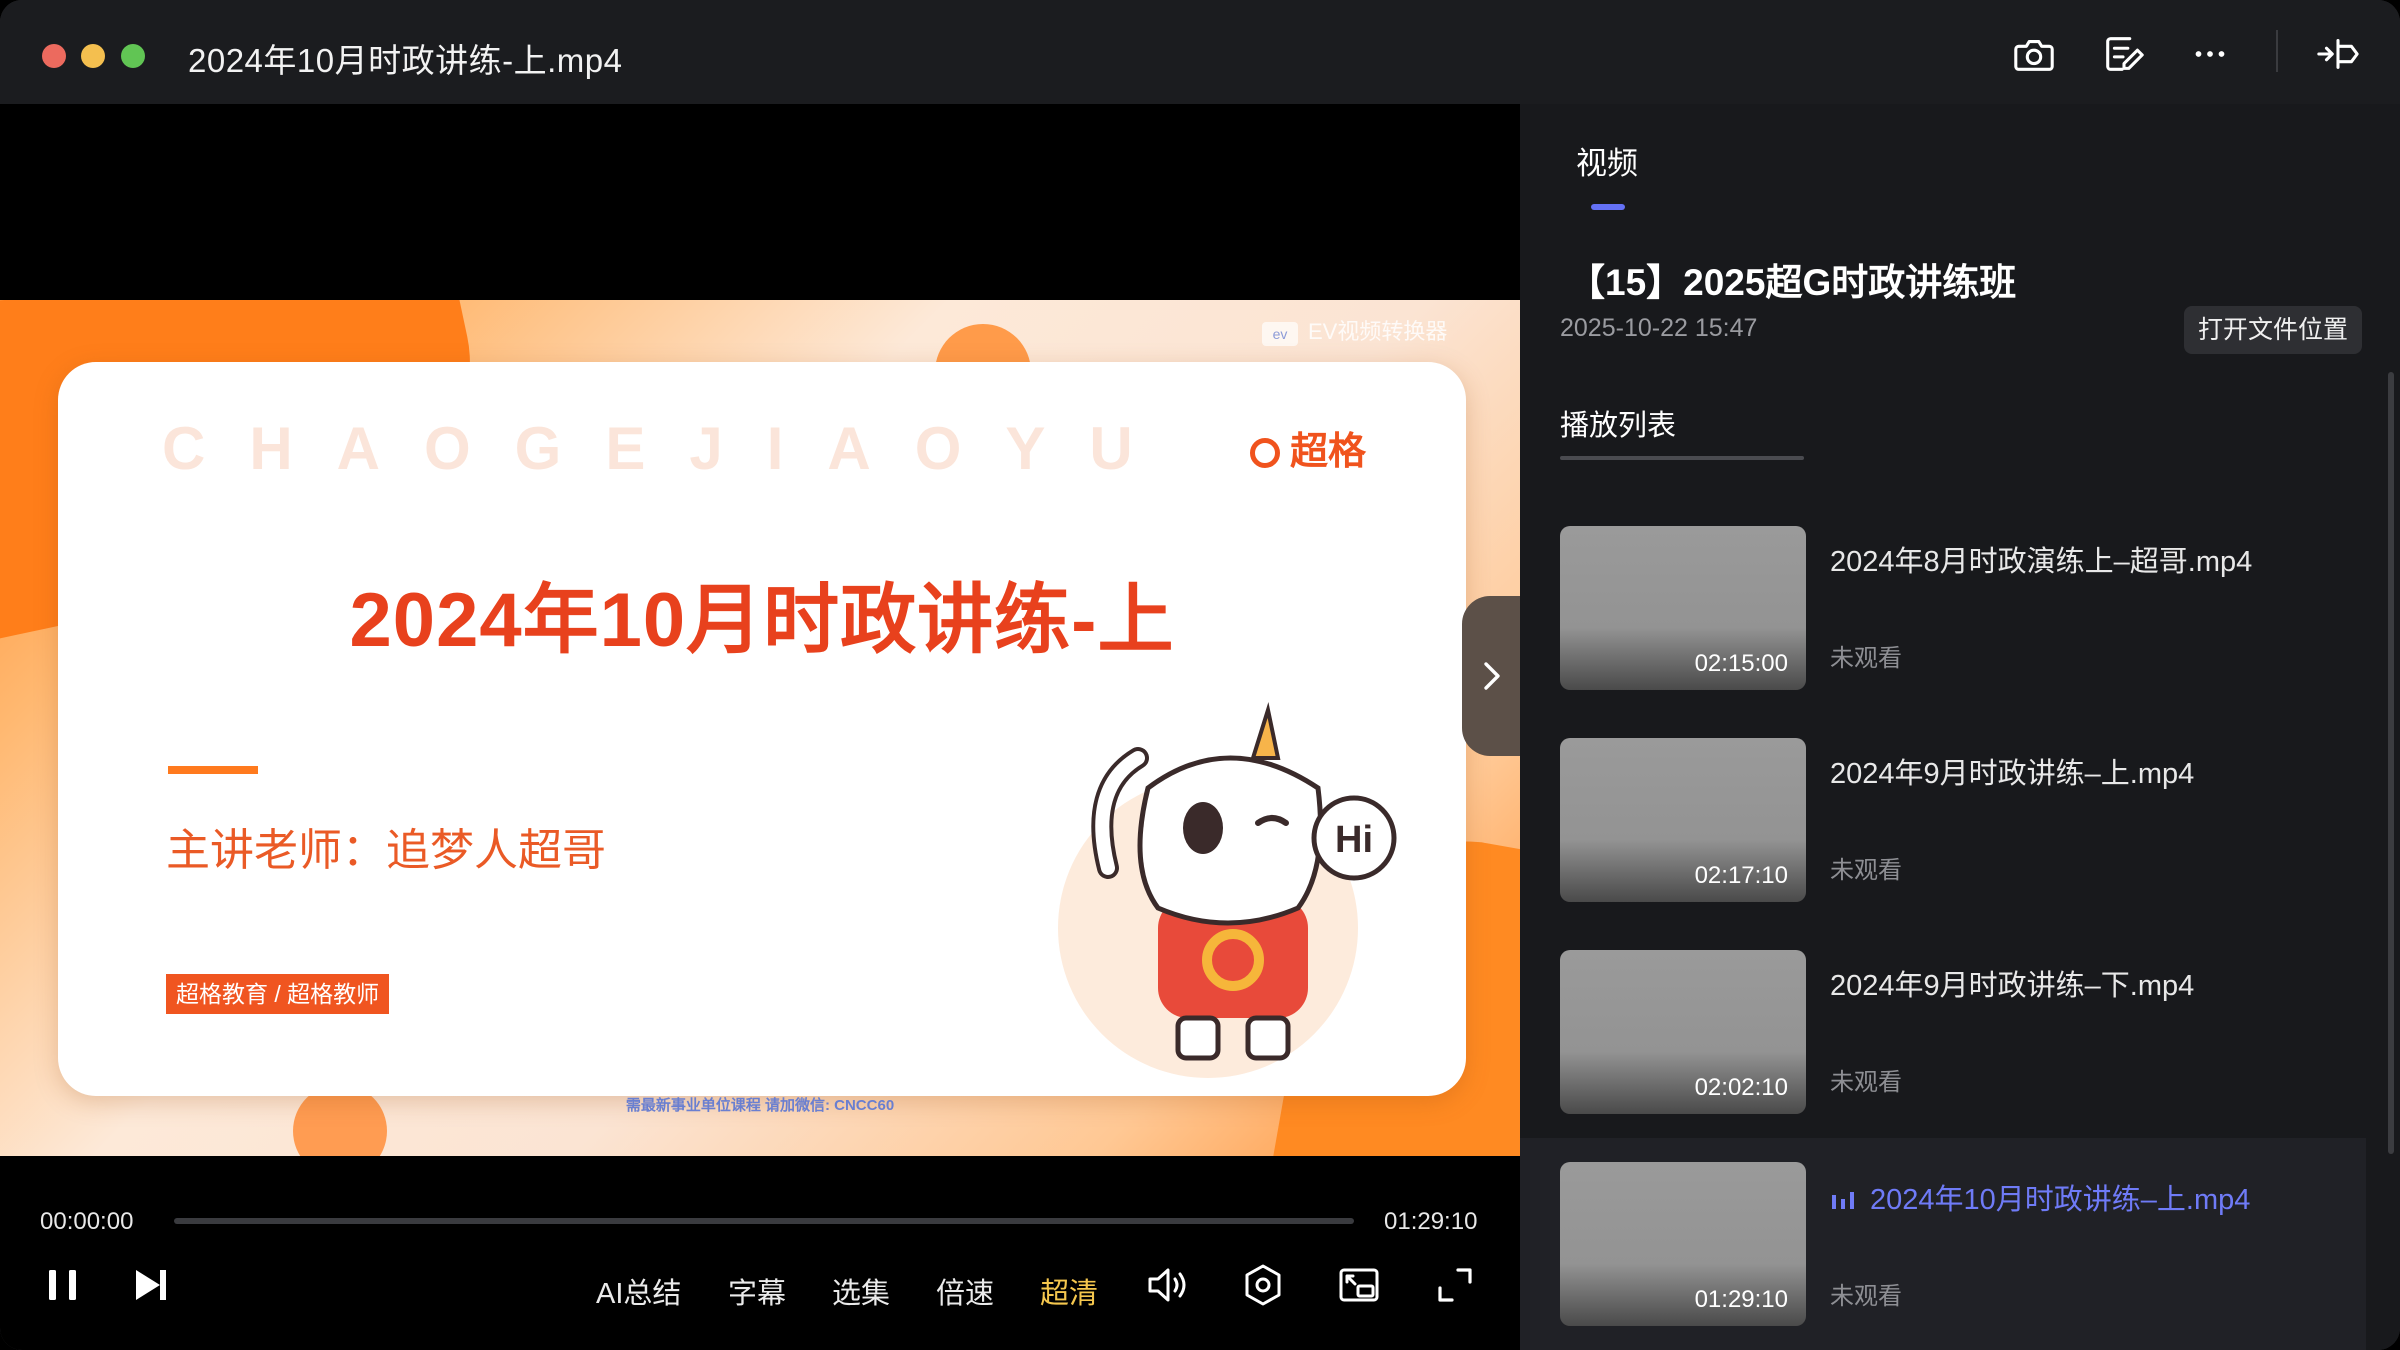 This screenshot has height=1350, width=2400. What do you see at coordinates (1741, 1087) in the screenshot?
I see `thumbnail-duration: 02:02:10` at bounding box center [1741, 1087].